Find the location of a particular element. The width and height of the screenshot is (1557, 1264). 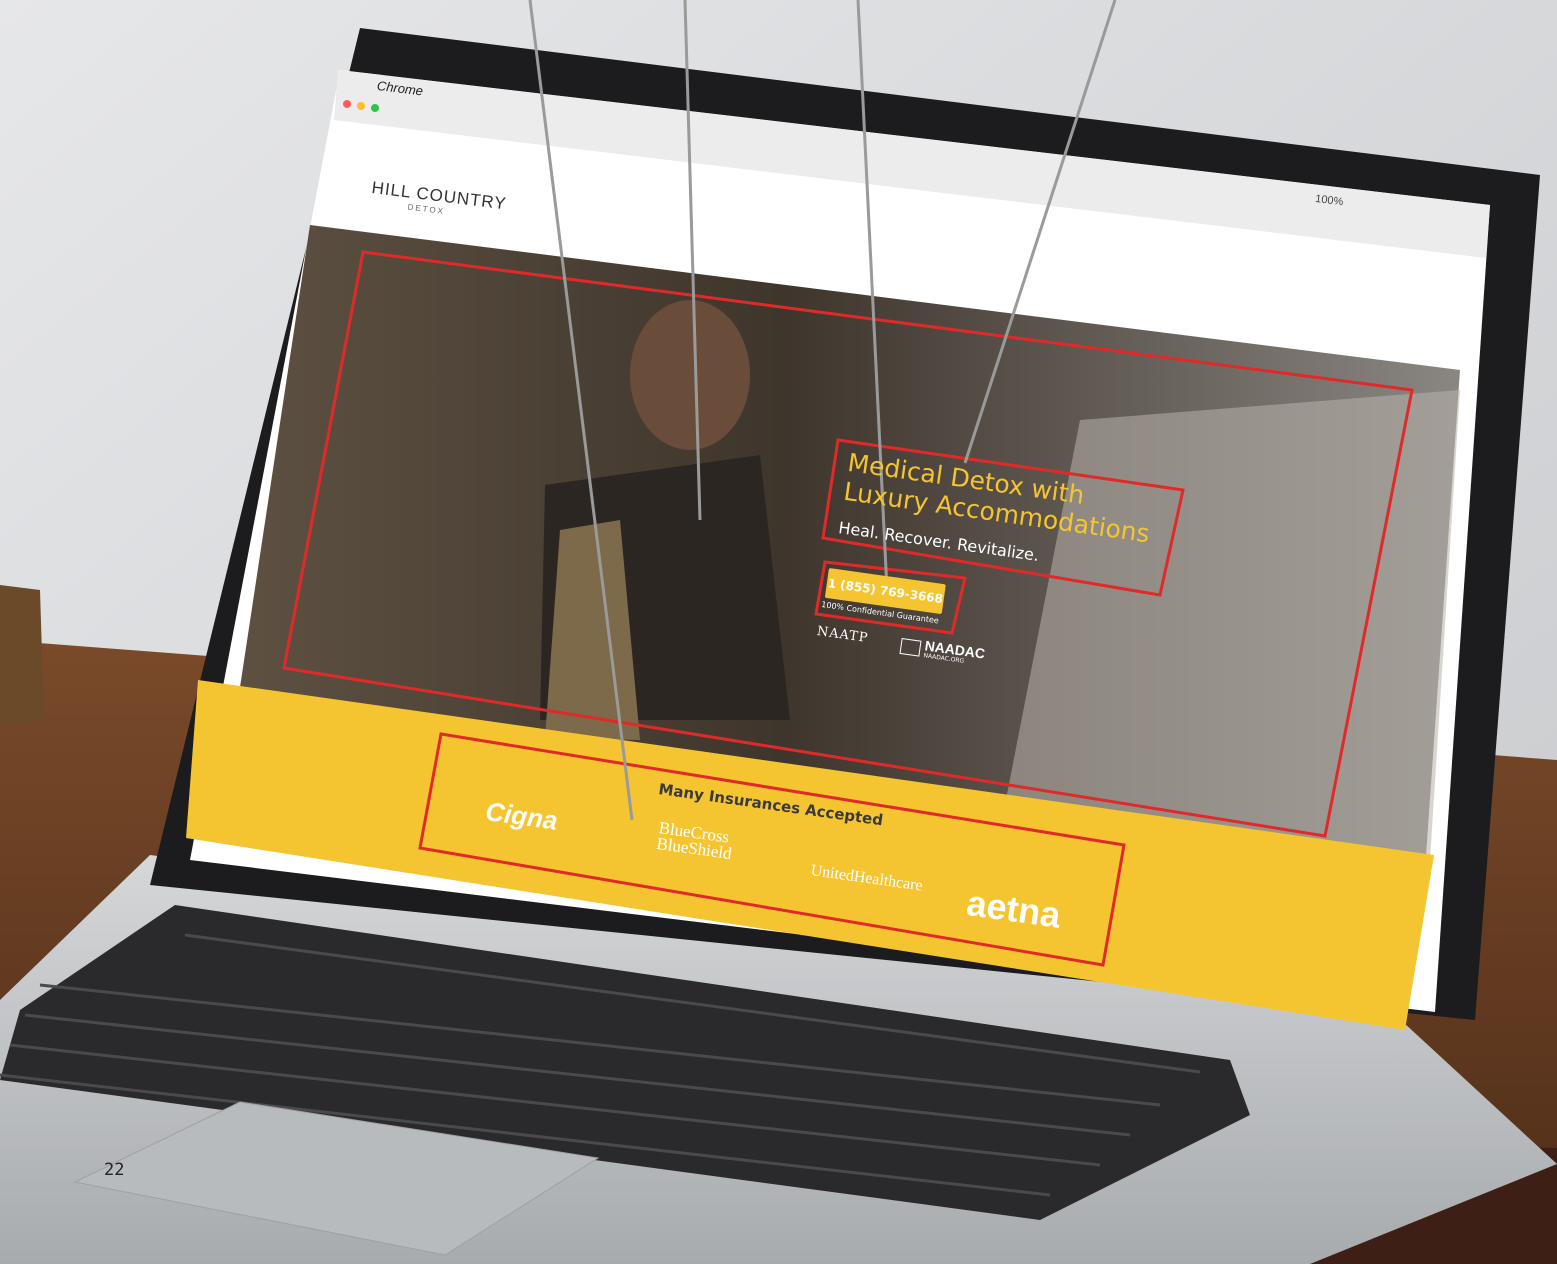

naadac-emblem-icon is located at coordinates (910, 647).